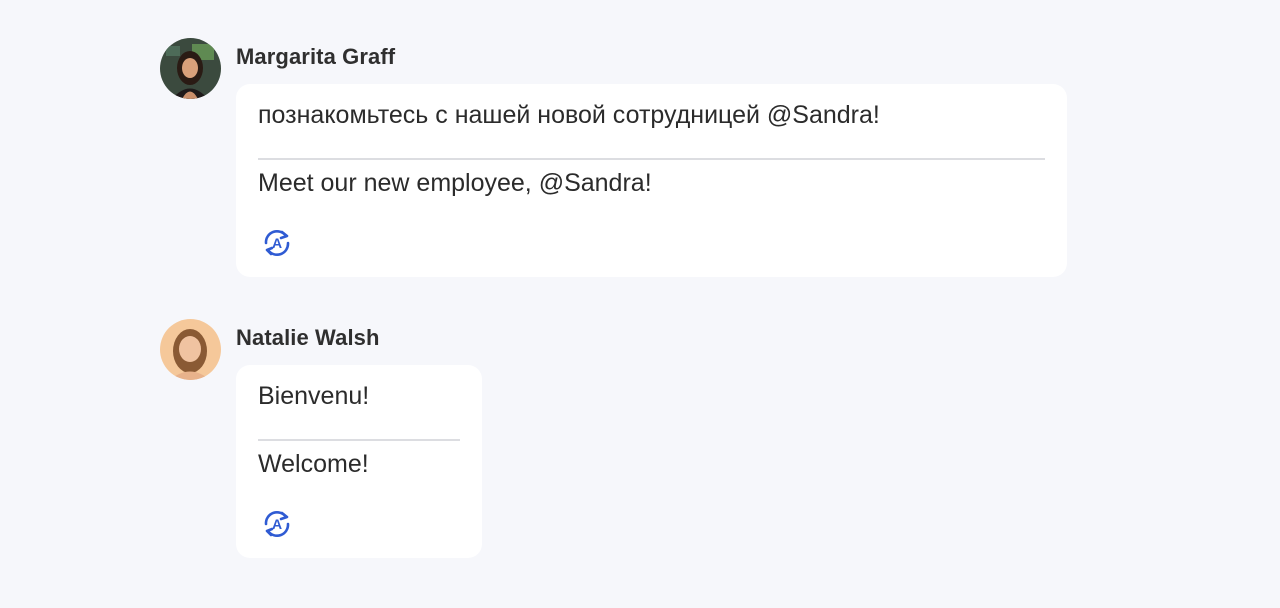 The width and height of the screenshot is (1280, 608). What do you see at coordinates (314, 396) in the screenshot?
I see `original-text: Bienvenu!` at bounding box center [314, 396].